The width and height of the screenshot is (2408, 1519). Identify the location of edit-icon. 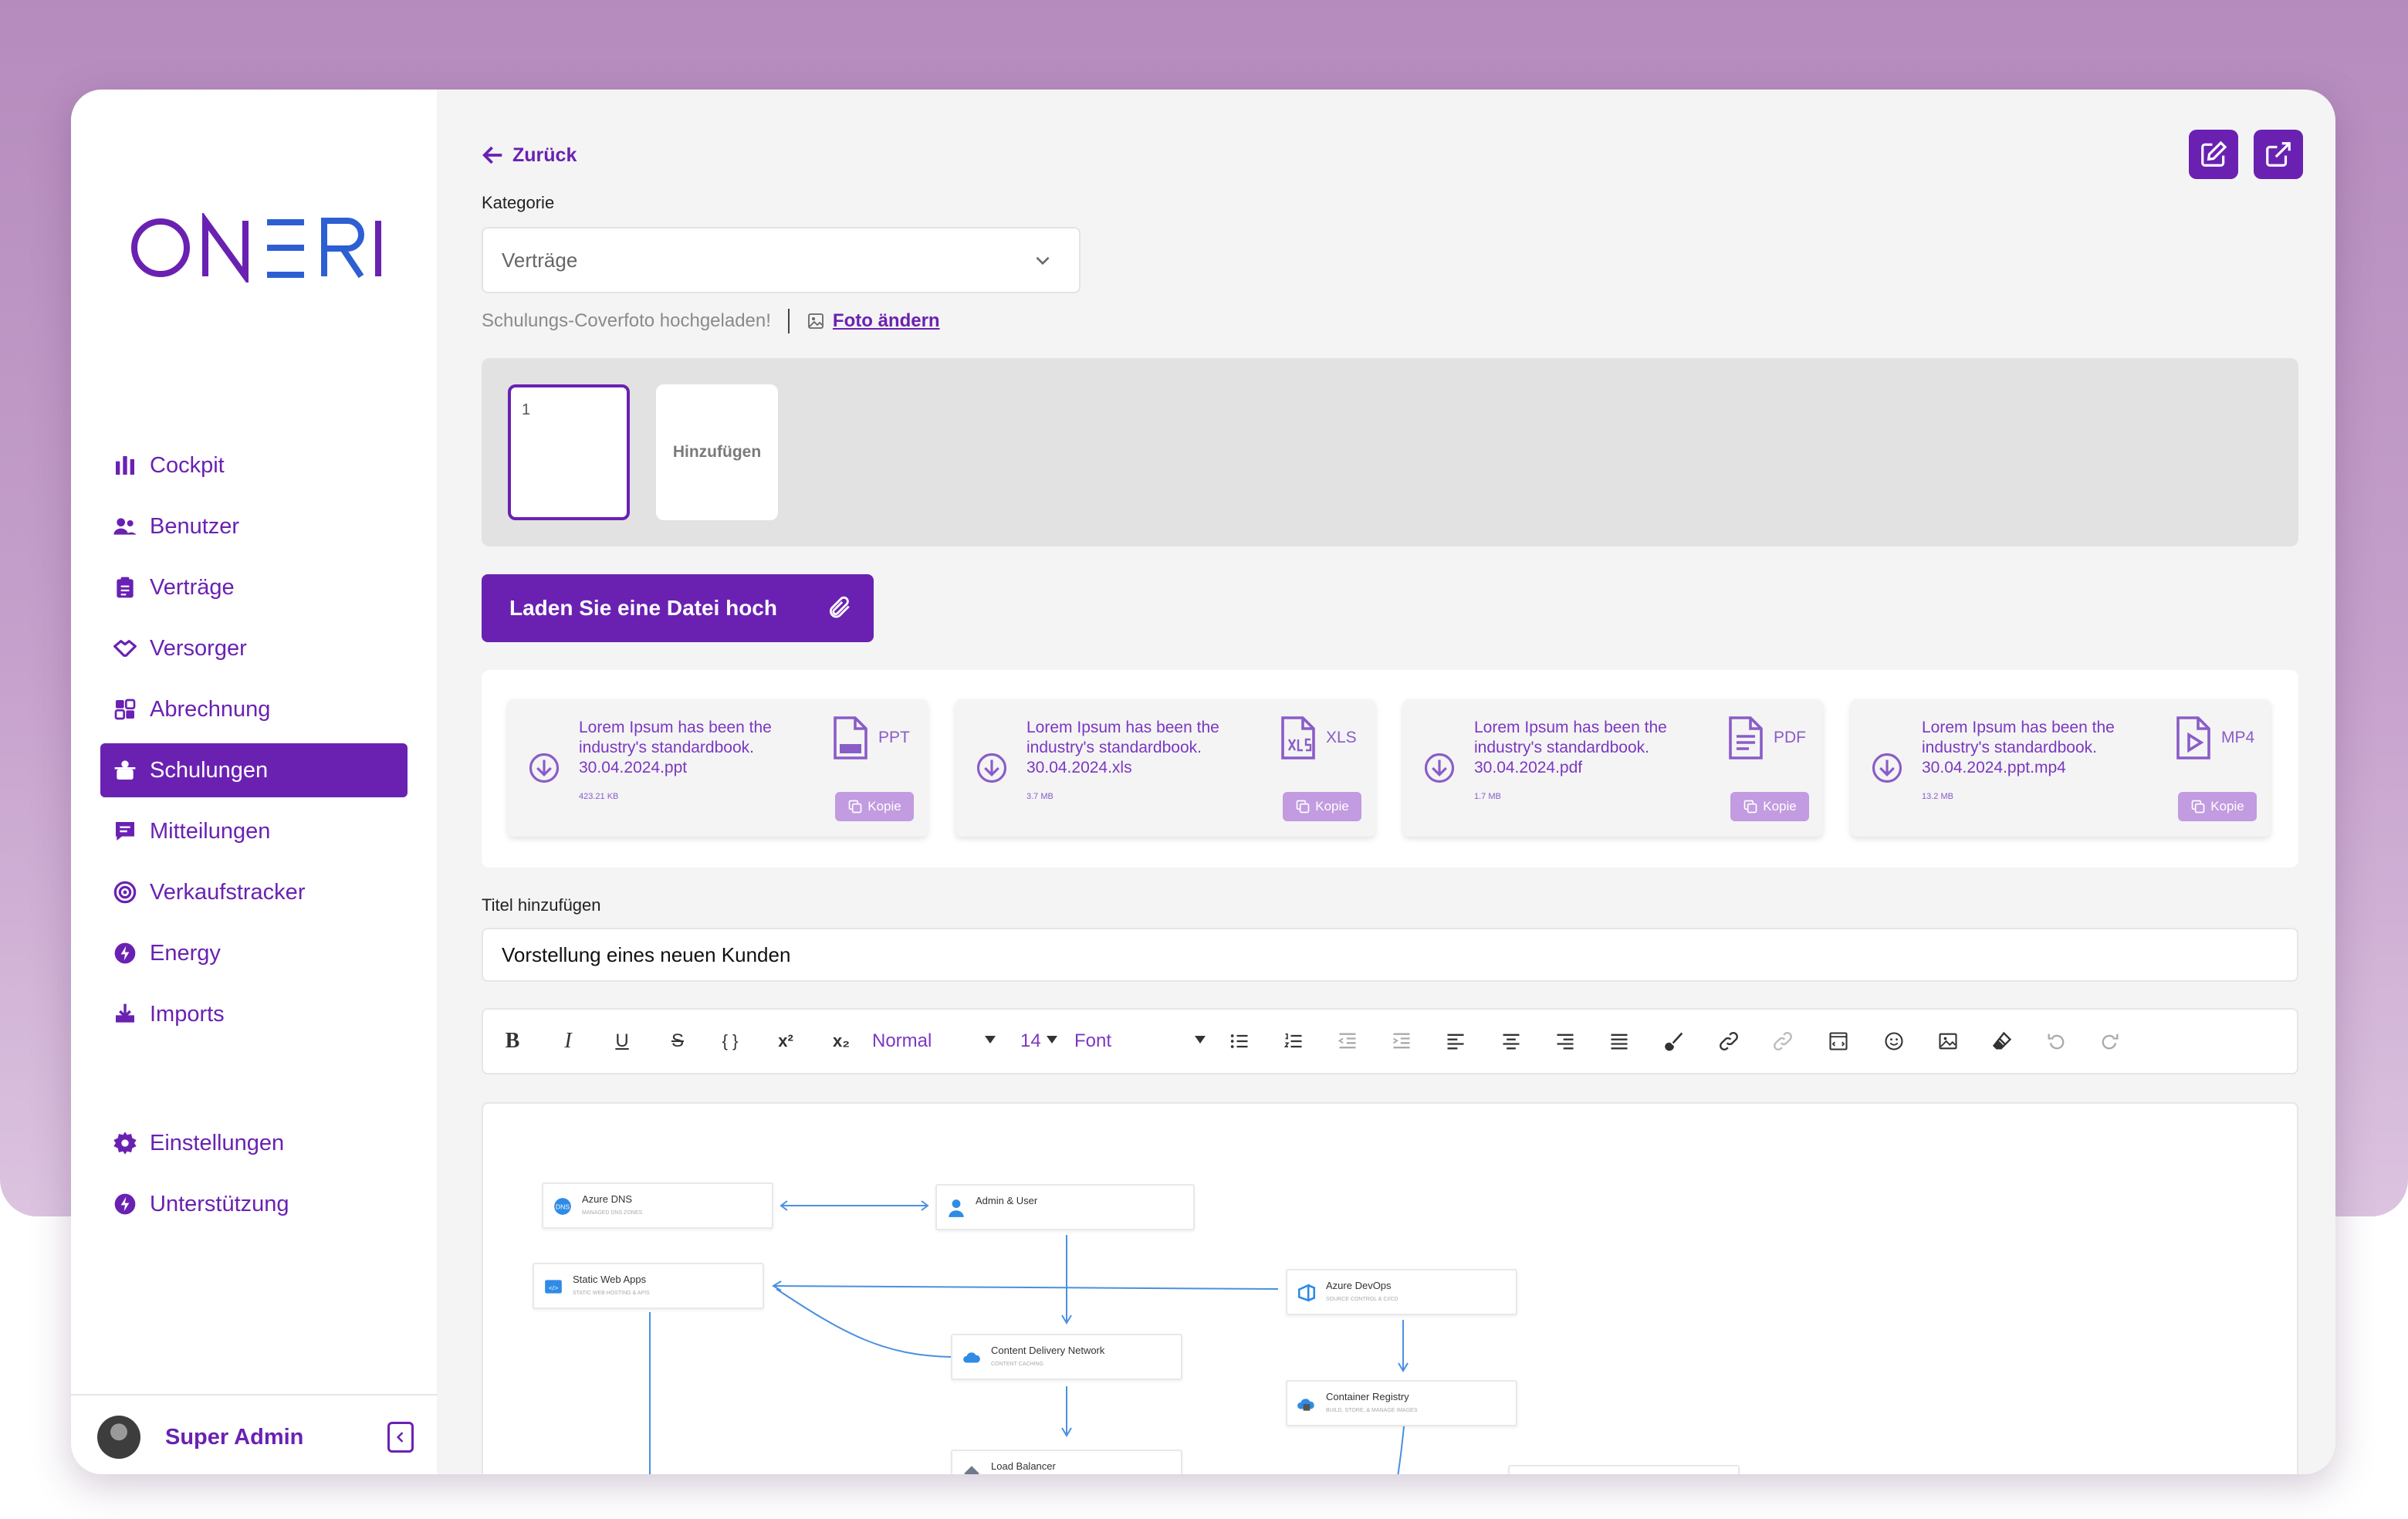
(2214, 153).